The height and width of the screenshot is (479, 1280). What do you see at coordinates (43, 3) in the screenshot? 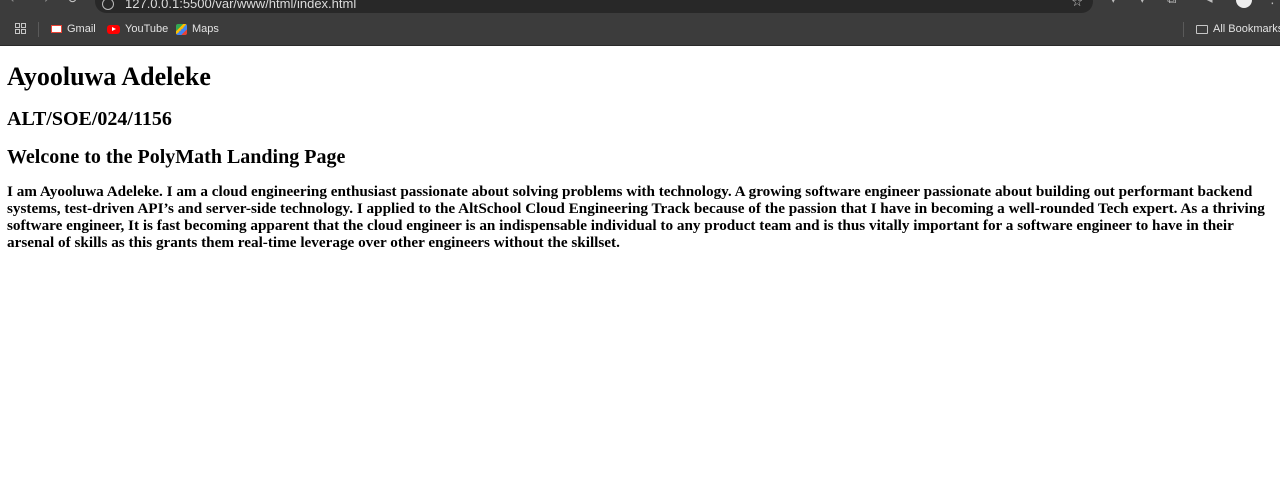
I see `forward-arrow-icon: →` at bounding box center [43, 3].